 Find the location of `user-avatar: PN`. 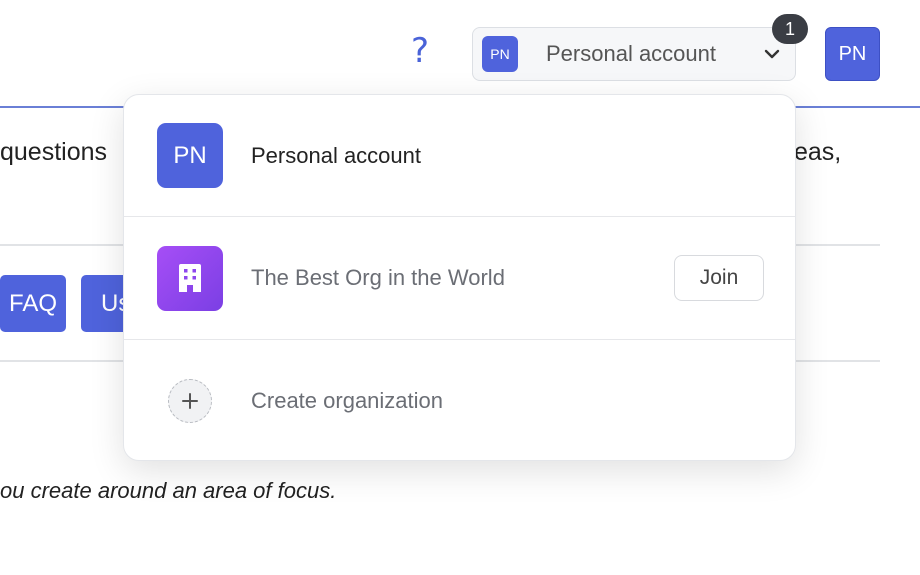

user-avatar: PN is located at coordinates (852, 54).